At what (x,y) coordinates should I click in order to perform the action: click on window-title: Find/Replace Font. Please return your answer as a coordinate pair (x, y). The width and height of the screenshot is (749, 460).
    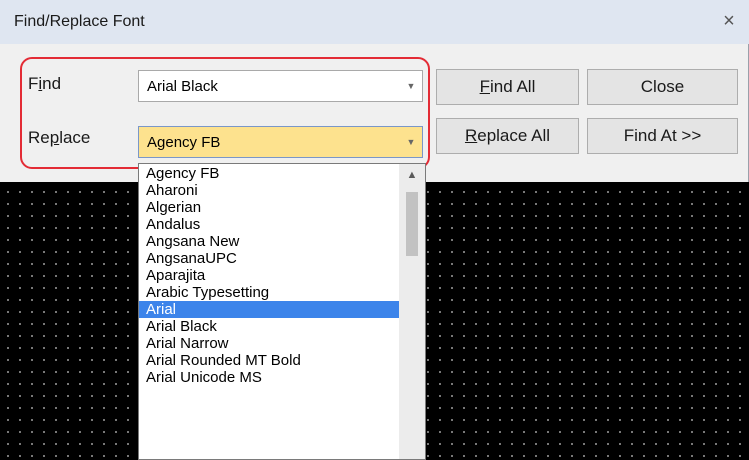
    Looking at the image, I should click on (79, 21).